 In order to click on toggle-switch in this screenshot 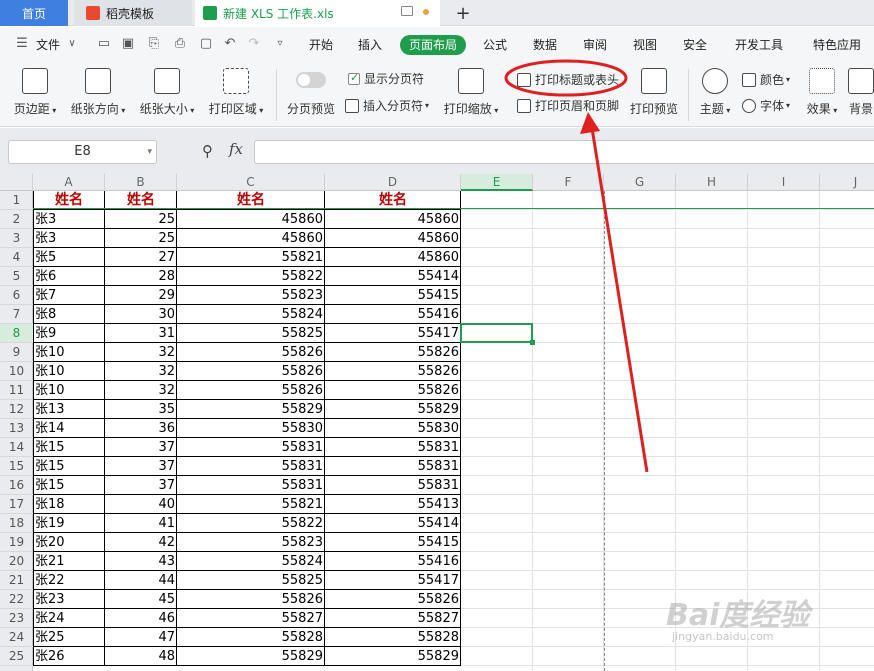, I will do `click(311, 80)`.